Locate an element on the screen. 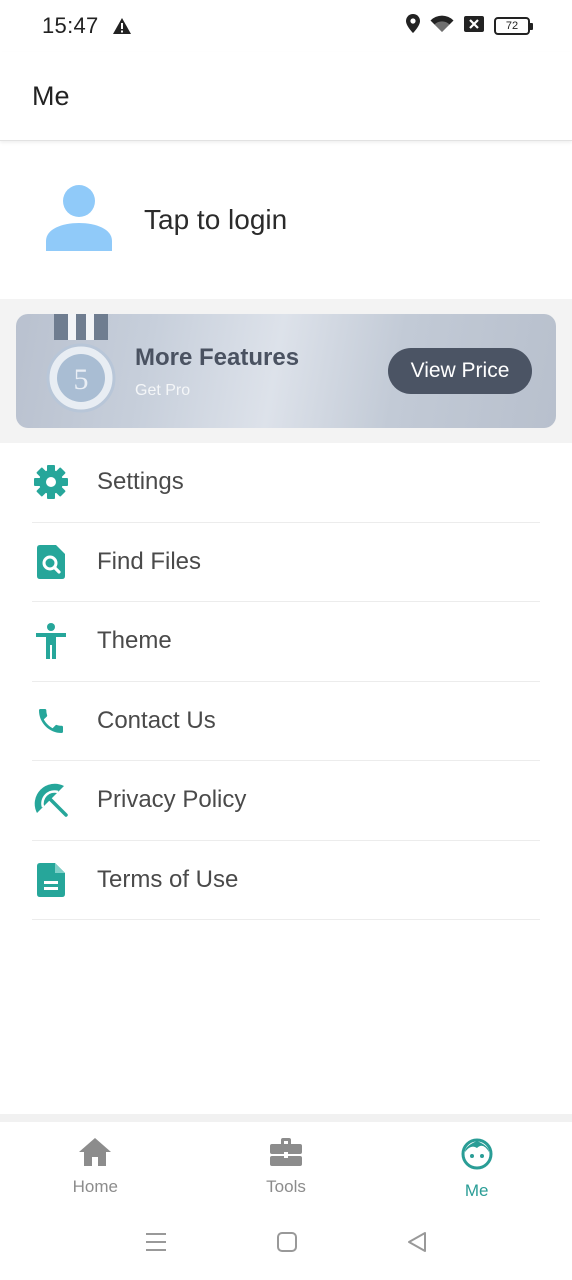 The width and height of the screenshot is (572, 1280). page-title: Me is located at coordinates (51, 95).